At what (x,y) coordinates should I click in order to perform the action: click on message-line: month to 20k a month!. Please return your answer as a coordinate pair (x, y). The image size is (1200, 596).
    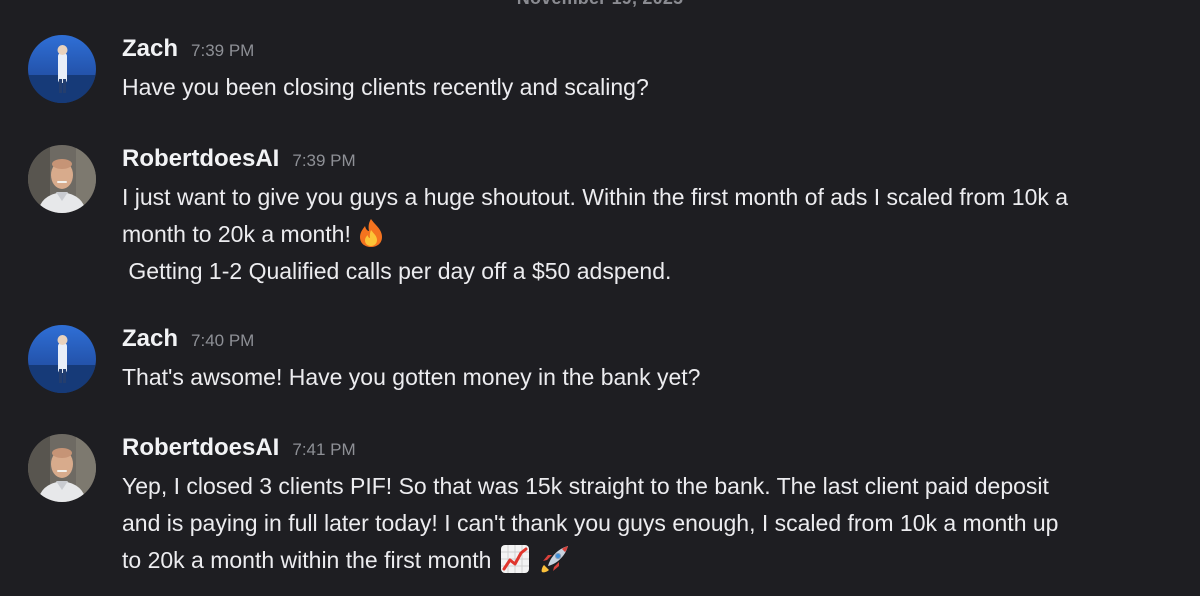
    Looking at the image, I should click on (652, 234).